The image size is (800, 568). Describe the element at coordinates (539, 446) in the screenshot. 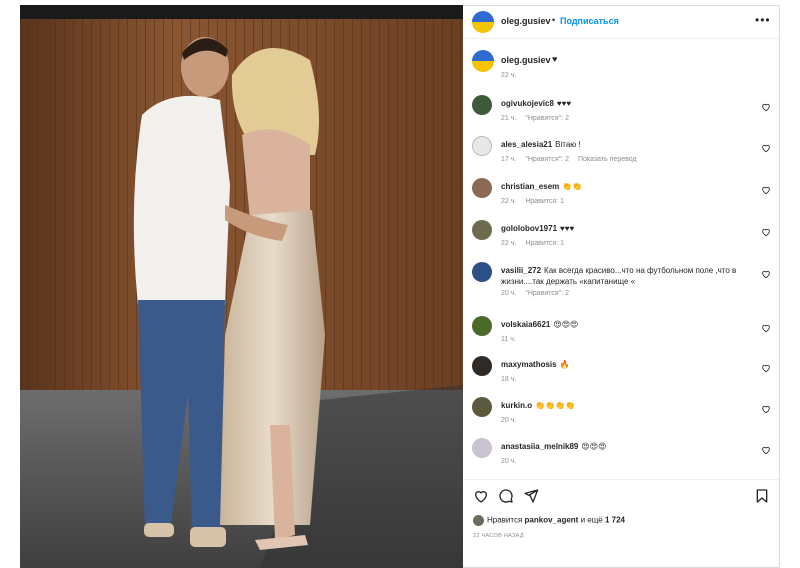

I see `comment-username: anastasiia_melnik89` at that location.